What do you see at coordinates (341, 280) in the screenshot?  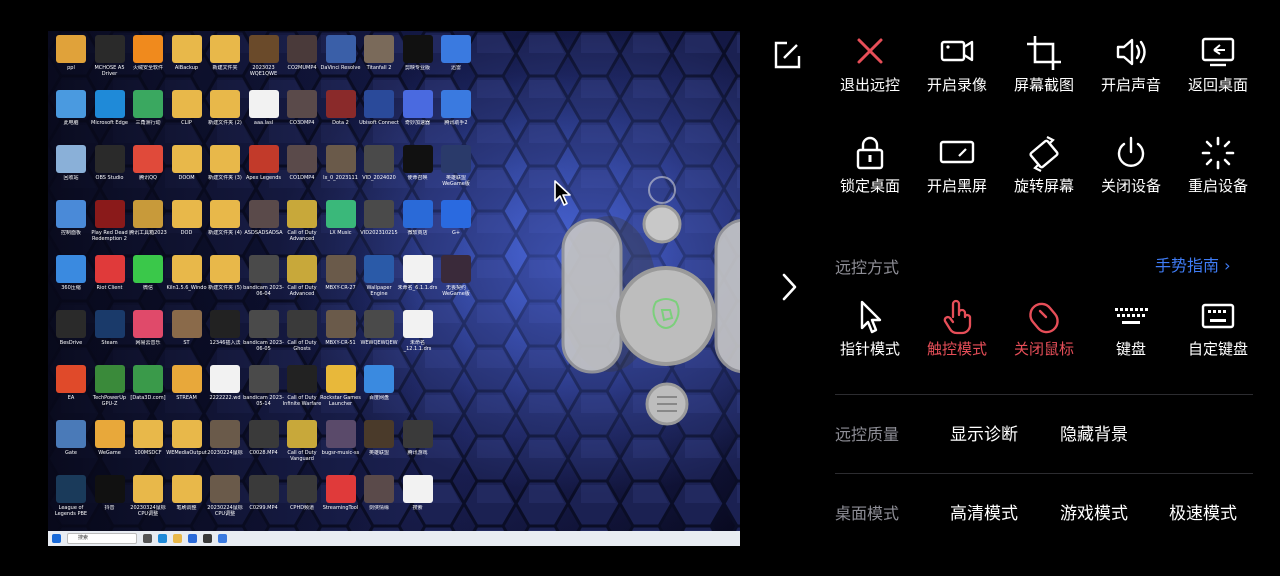 I see `desktop-shortcut-icon: MBXY-CR-27` at bounding box center [341, 280].